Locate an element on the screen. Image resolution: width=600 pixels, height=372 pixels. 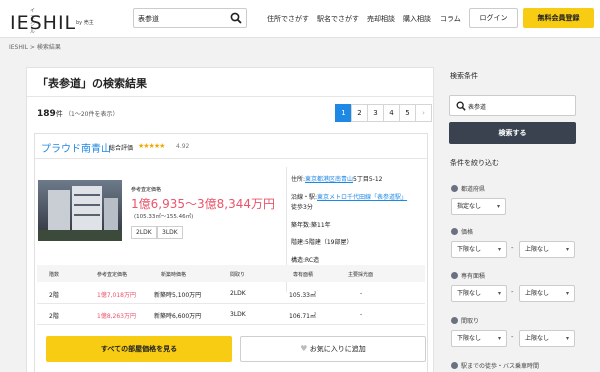
page-next-icon: › is located at coordinates (423, 113).